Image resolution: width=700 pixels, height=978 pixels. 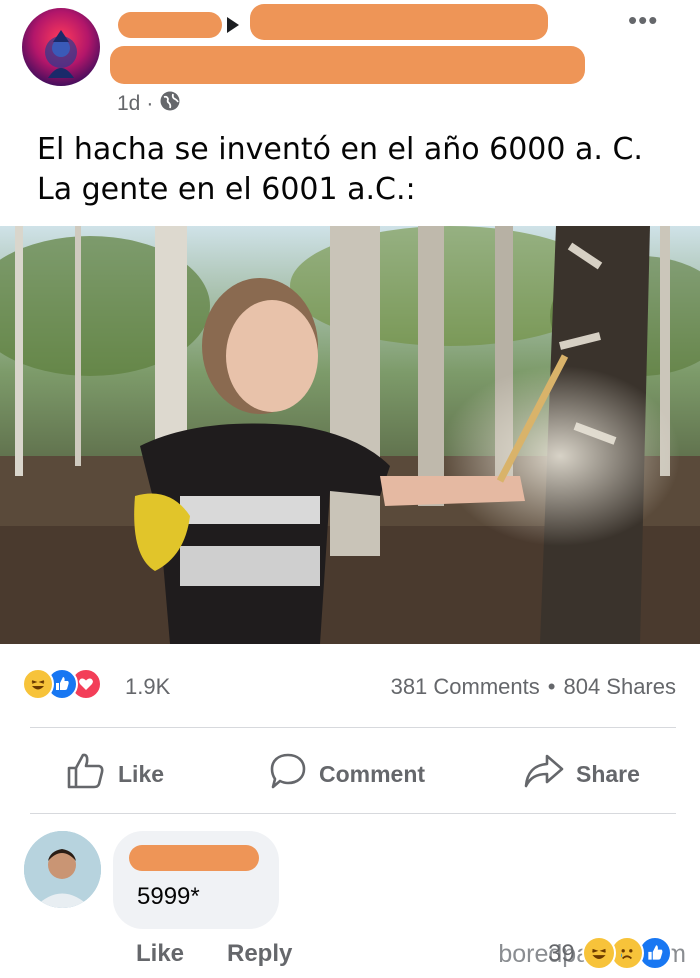 What do you see at coordinates (288, 774) in the screenshot?
I see `comment-bubble-icon` at bounding box center [288, 774].